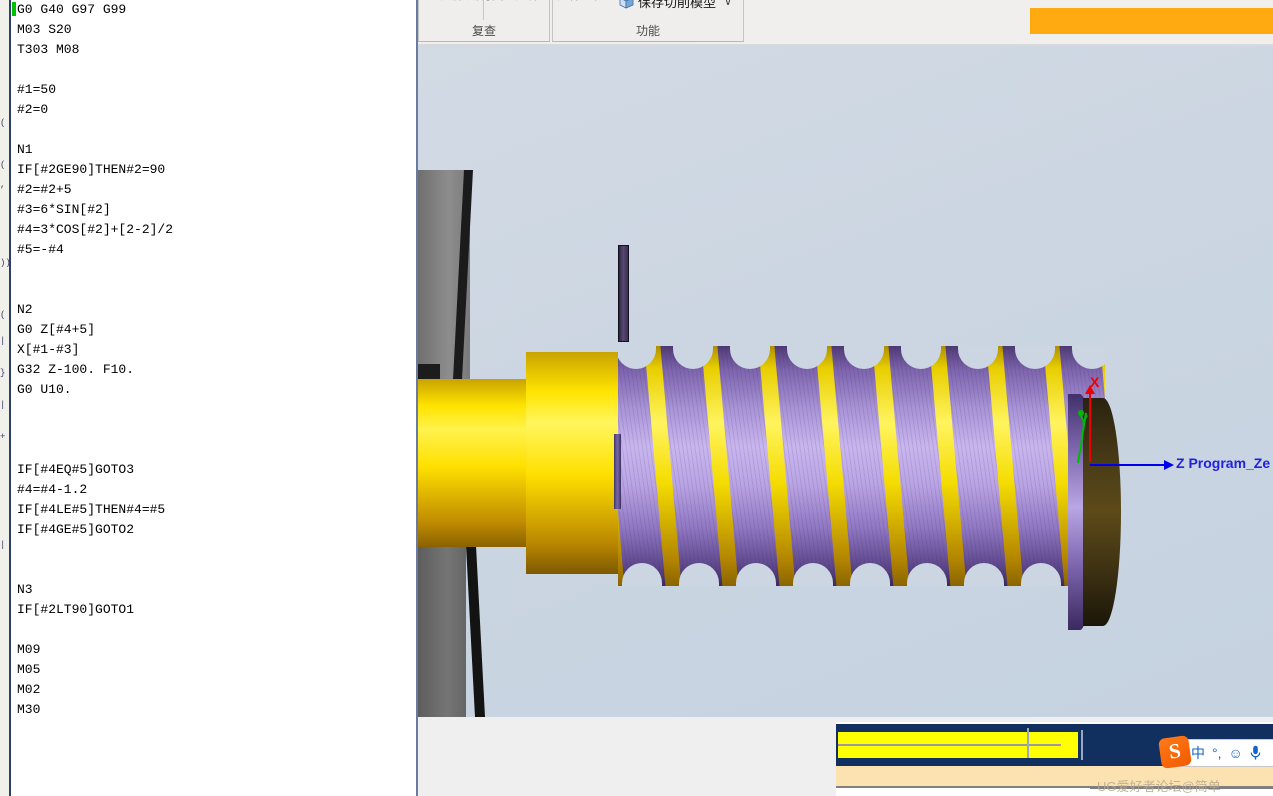  Describe the element at coordinates (1217, 753) in the screenshot. I see `ime-punctuation-button: °,` at that location.